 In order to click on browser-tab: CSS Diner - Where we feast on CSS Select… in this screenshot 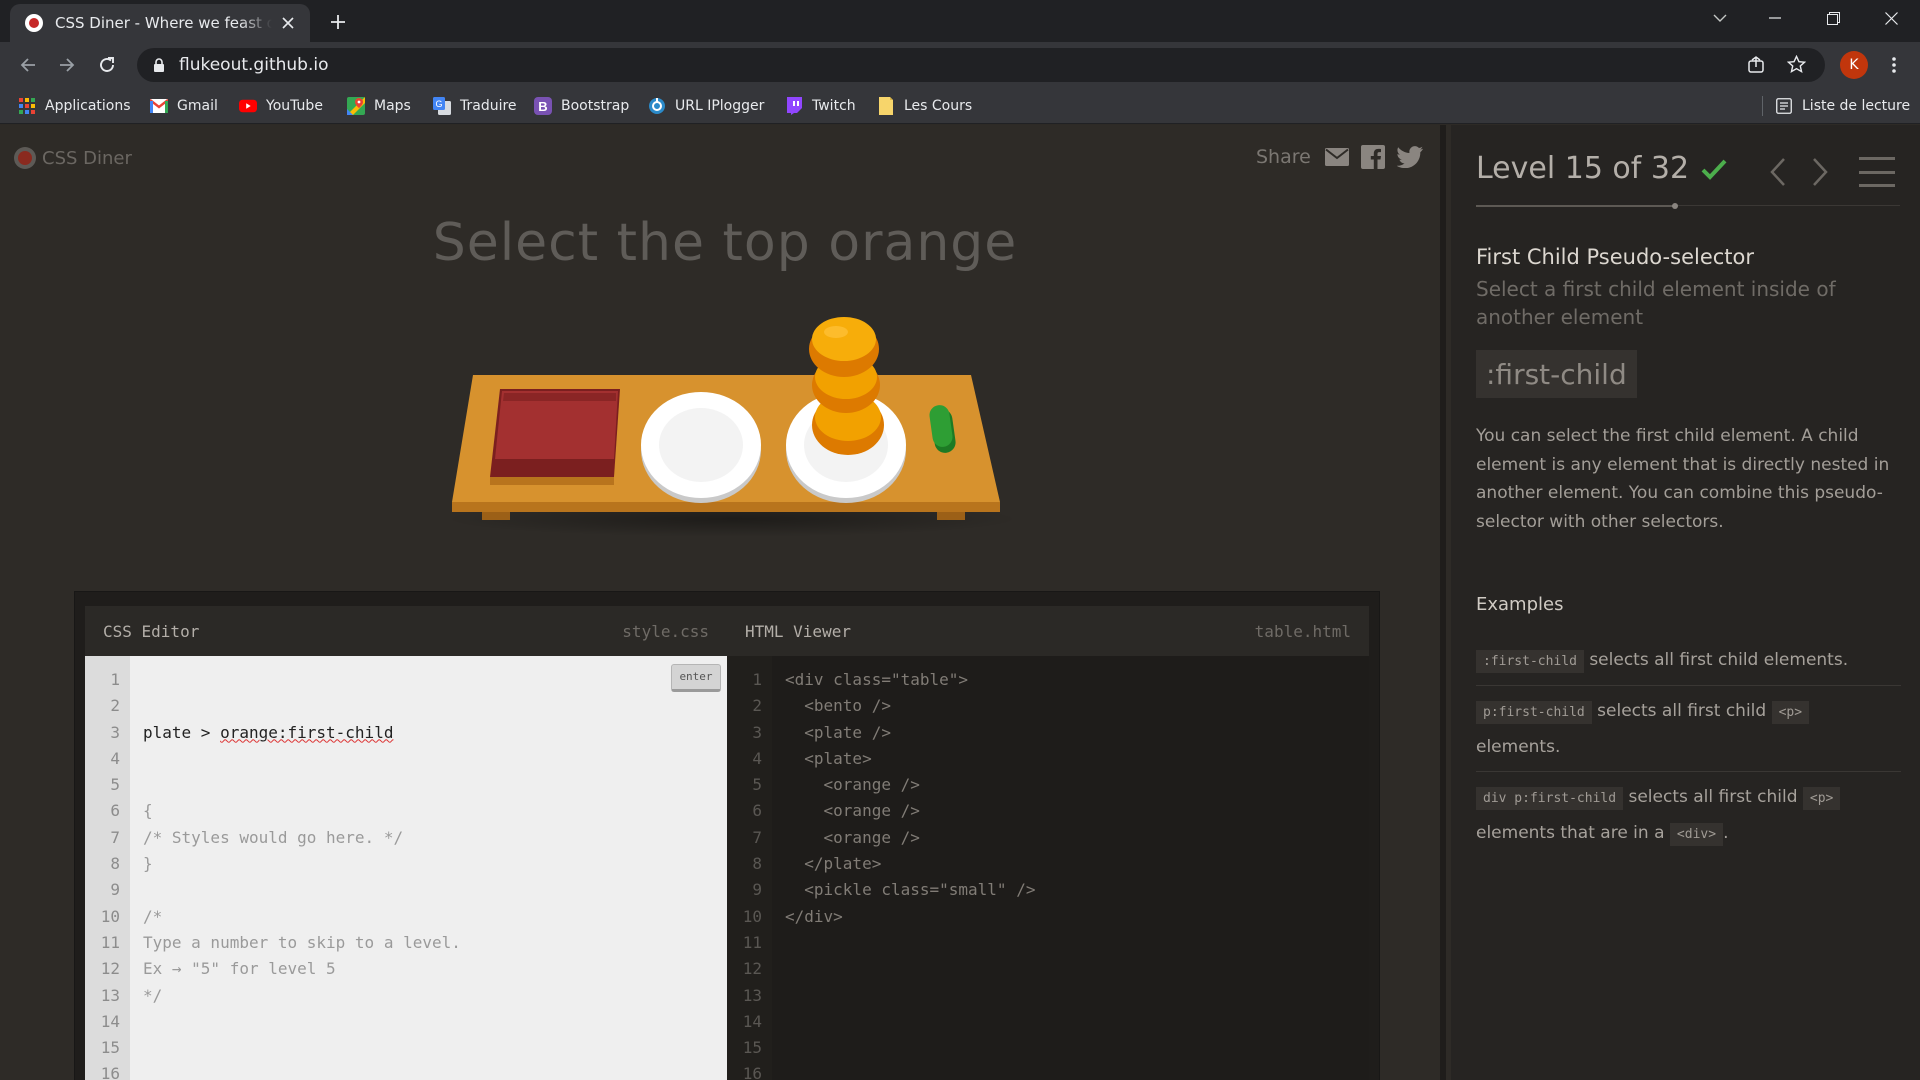, I will do `click(160, 23)`.